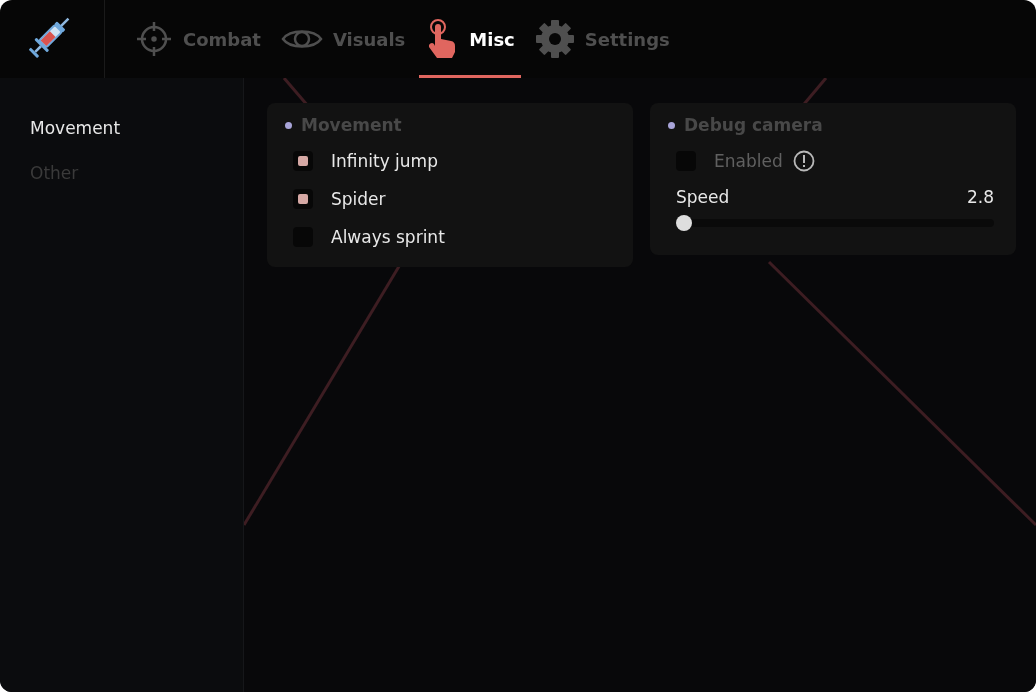 The height and width of the screenshot is (692, 1036). Describe the element at coordinates (602, 39) in the screenshot. I see `nav-tab: Settings` at that location.